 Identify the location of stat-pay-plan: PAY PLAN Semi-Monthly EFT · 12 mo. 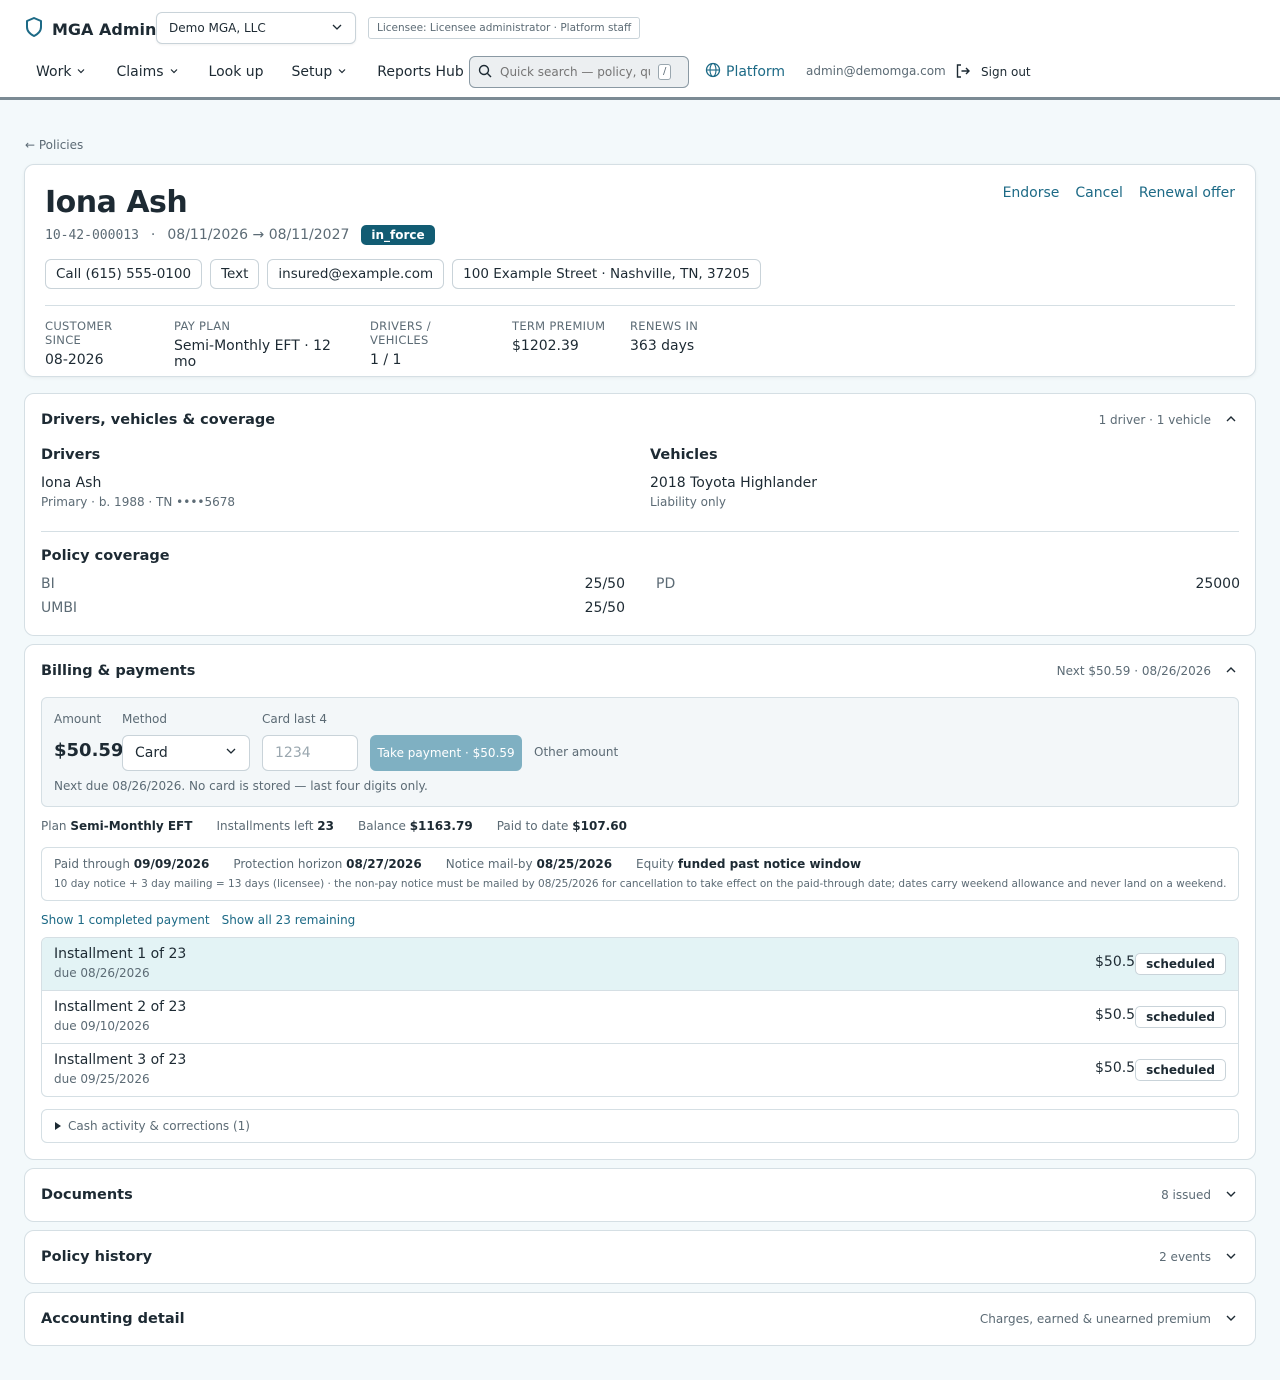
(260, 344).